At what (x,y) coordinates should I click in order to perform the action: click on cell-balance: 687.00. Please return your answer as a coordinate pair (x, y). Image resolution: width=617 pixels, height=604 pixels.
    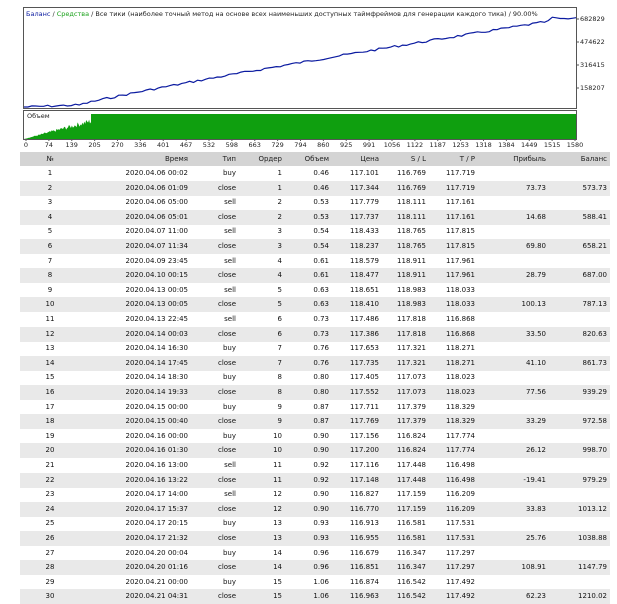
    Looking at the image, I should click on (595, 275).